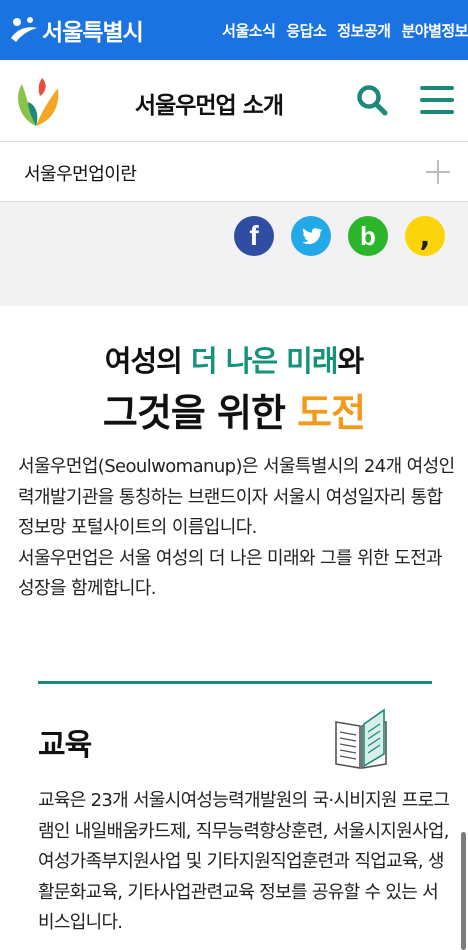 This screenshot has height=950, width=468. Describe the element at coordinates (463, 891) in the screenshot. I see `scrollbar` at that location.